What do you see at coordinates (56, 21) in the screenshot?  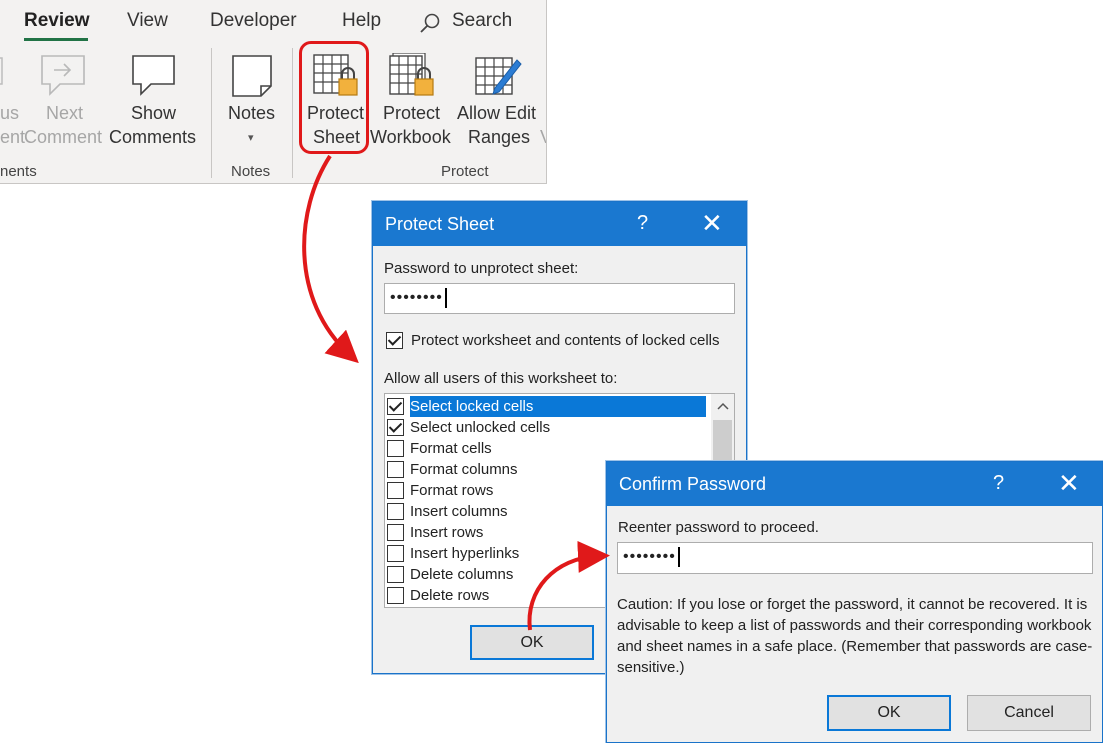 I see `tab-review: Review` at bounding box center [56, 21].